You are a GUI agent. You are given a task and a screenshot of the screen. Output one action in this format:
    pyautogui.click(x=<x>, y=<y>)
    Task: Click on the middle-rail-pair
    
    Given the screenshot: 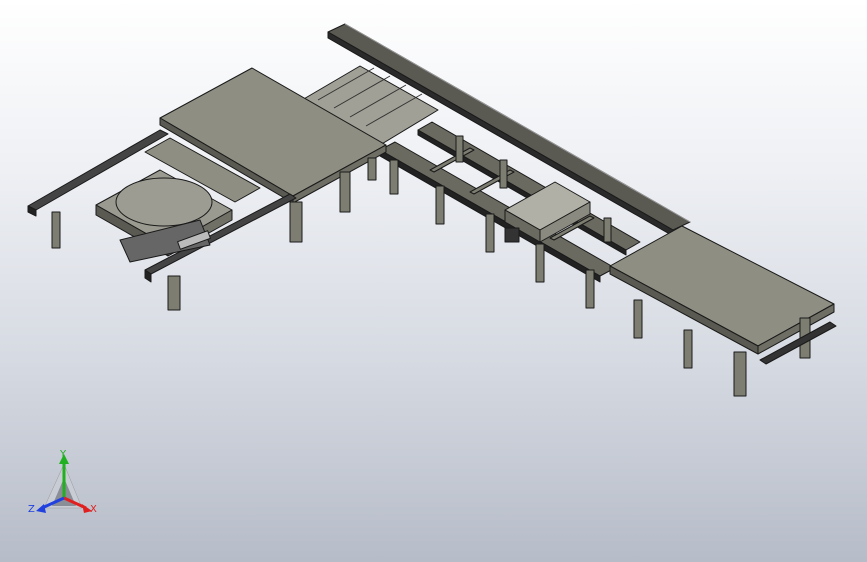 What is the action you would take?
    pyautogui.click(x=510, y=202)
    